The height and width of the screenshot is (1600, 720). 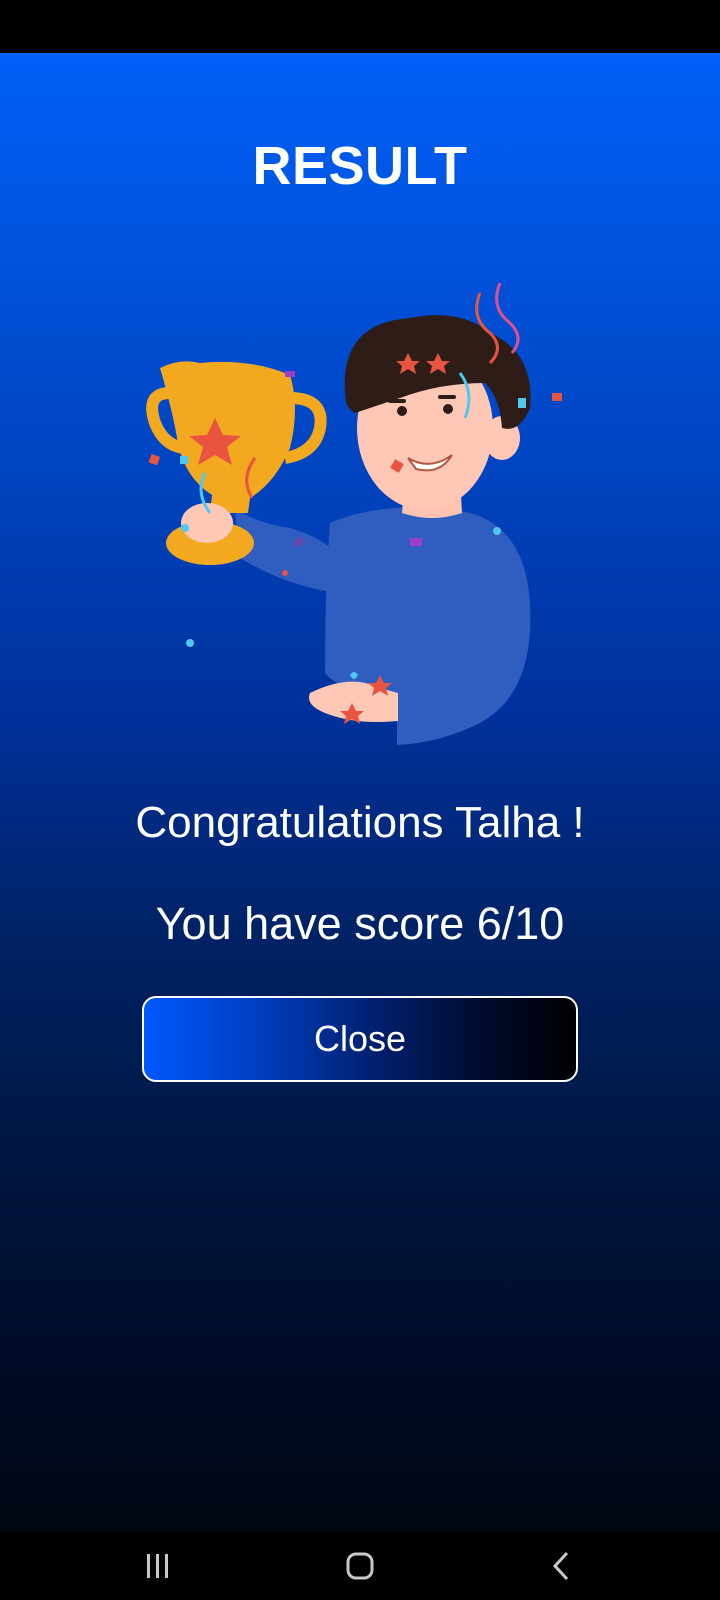 I want to click on back-icon, so click(x=562, y=1566).